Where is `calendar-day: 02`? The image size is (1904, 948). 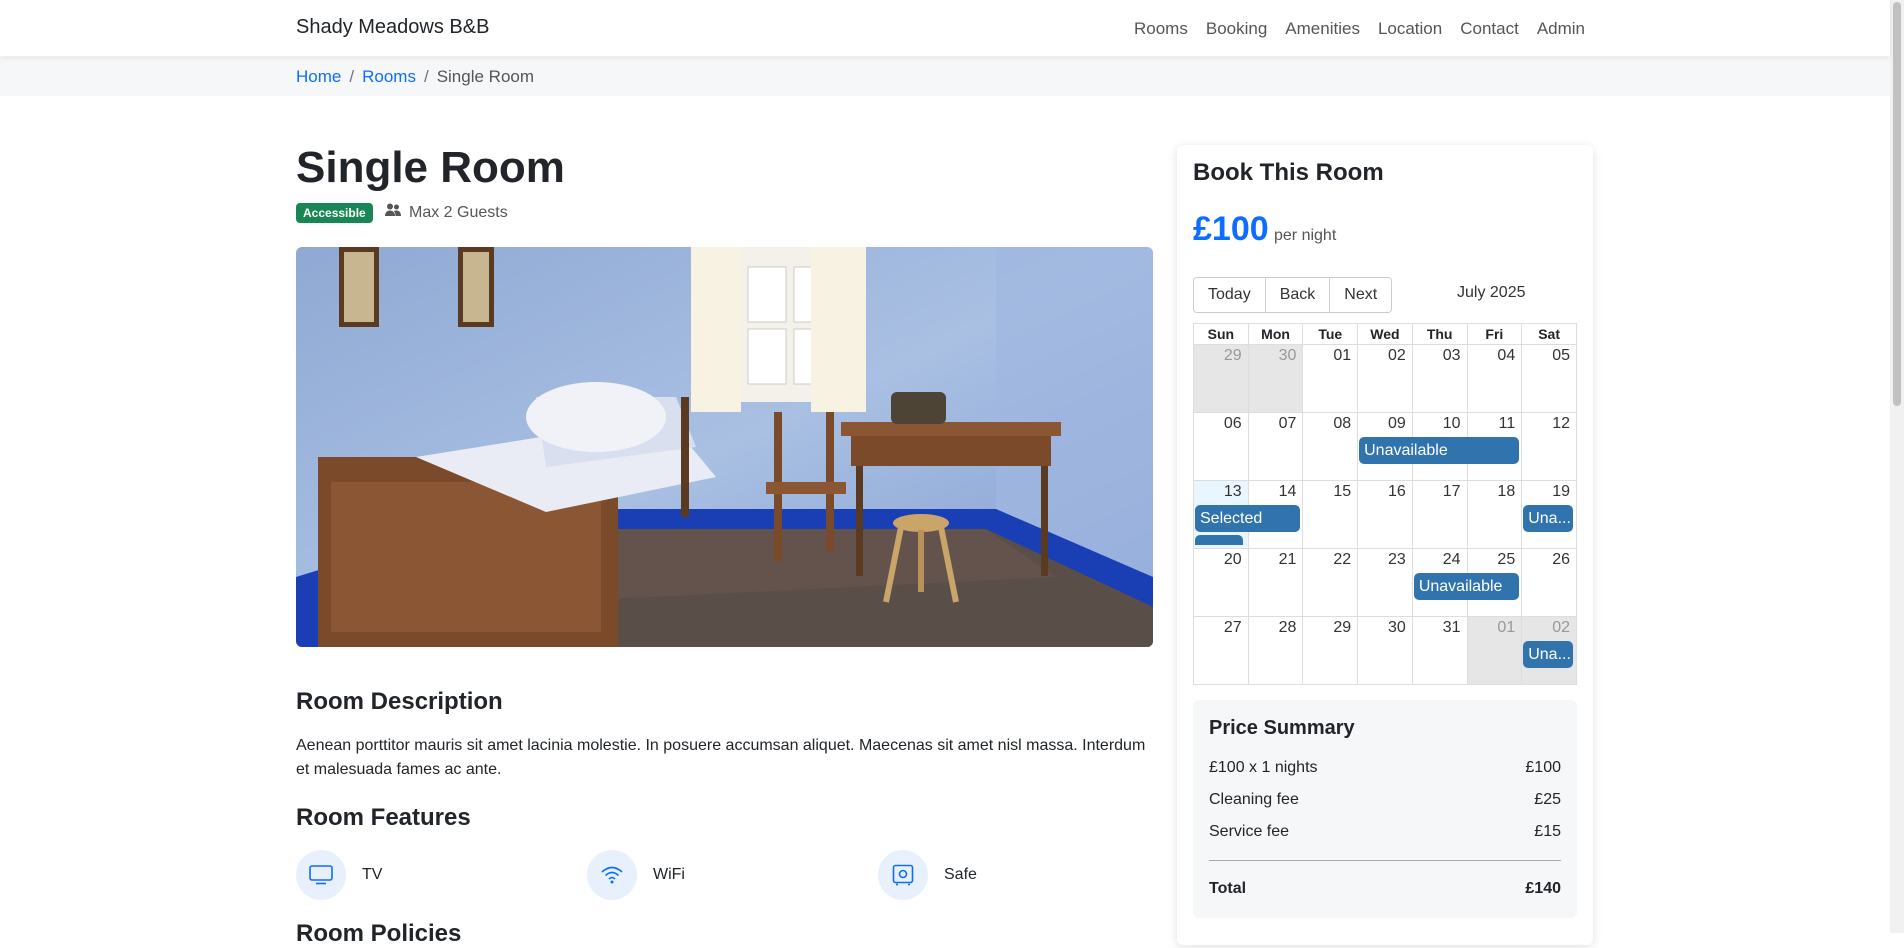
calendar-day: 02 is located at coordinates (1385, 378).